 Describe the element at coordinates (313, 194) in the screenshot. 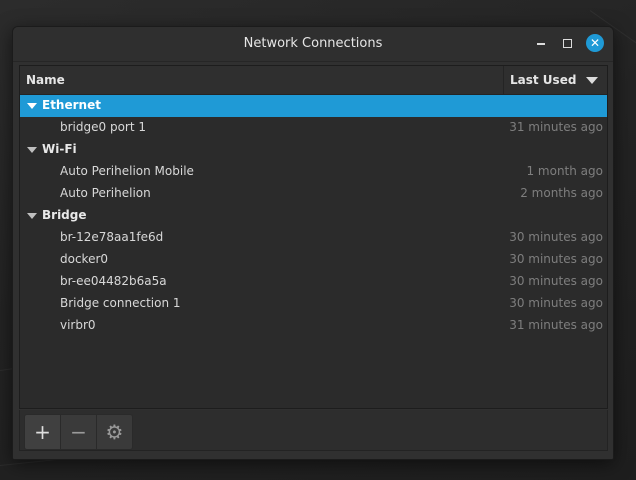

I see `connection-row: Auto Perihelion 2 months ago` at that location.